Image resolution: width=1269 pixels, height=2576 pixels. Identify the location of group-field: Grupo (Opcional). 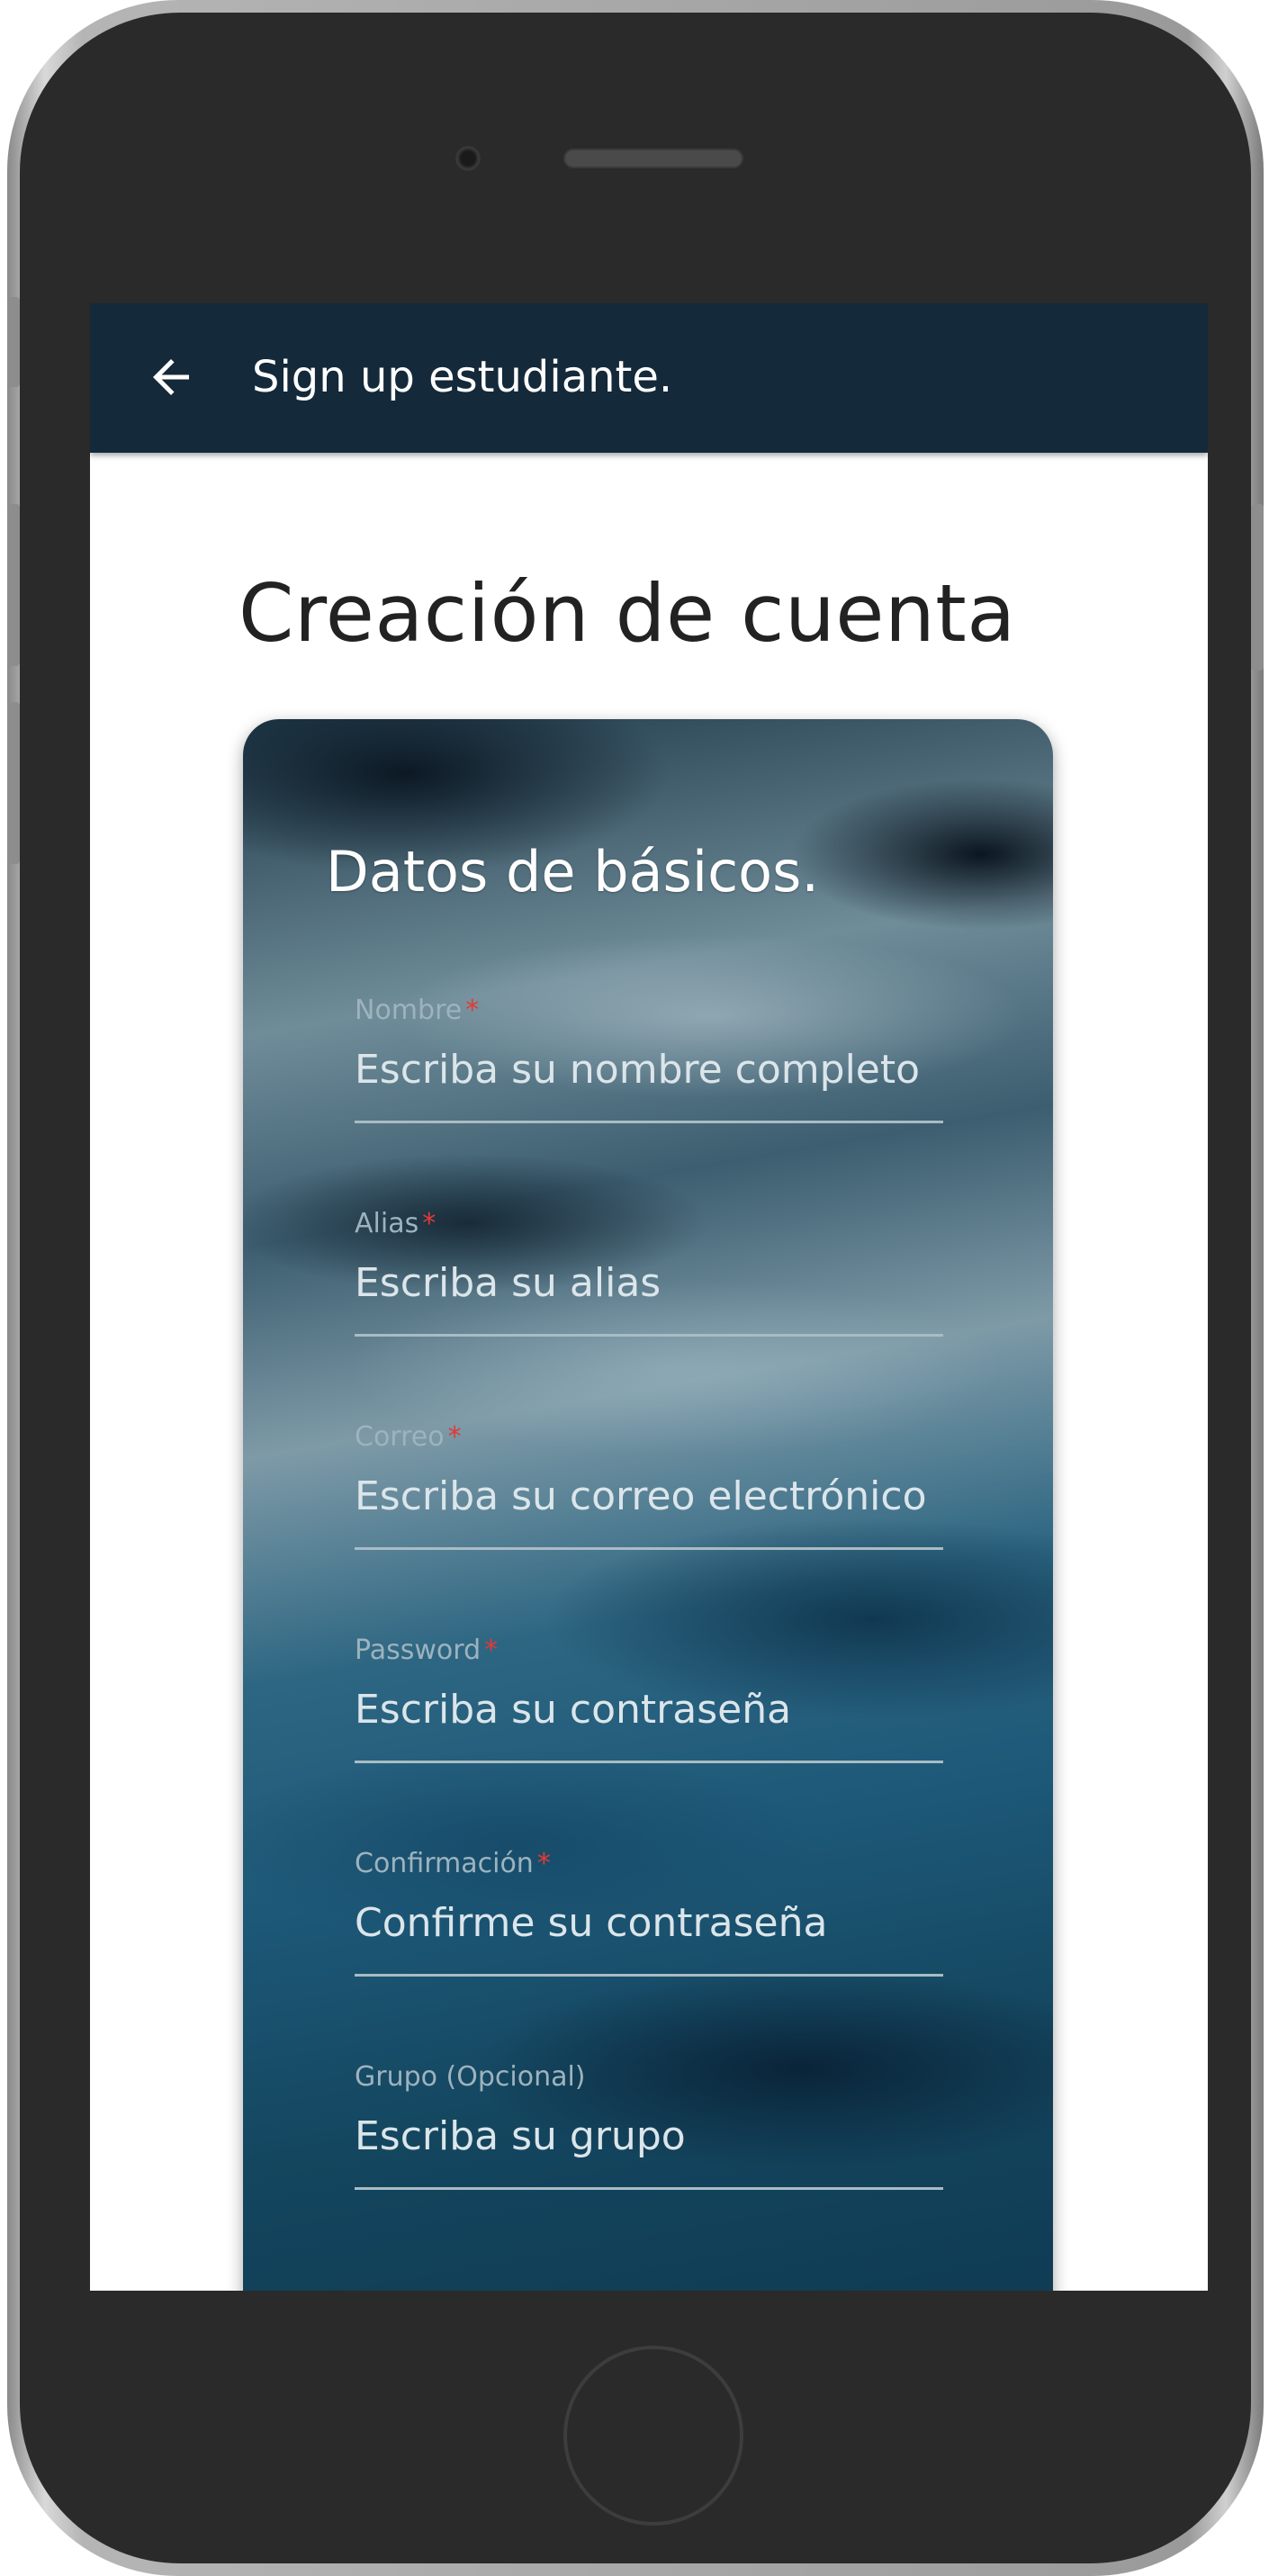
(649, 2124).